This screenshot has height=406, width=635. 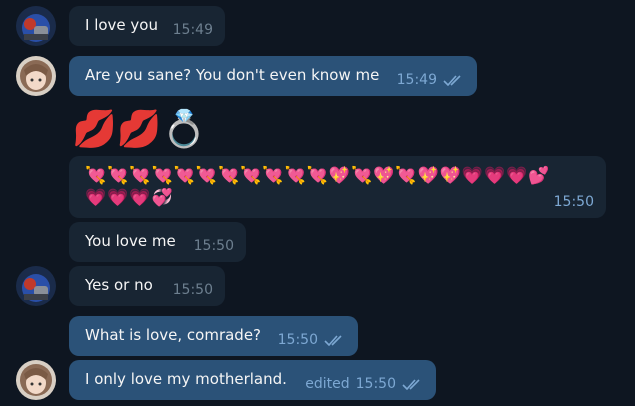 What do you see at coordinates (186, 379) in the screenshot?
I see `message-text: I only love my motherland.` at bounding box center [186, 379].